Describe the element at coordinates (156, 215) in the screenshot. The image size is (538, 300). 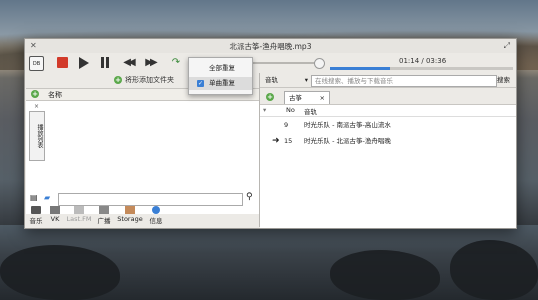
I see `tab-info: 信息` at that location.